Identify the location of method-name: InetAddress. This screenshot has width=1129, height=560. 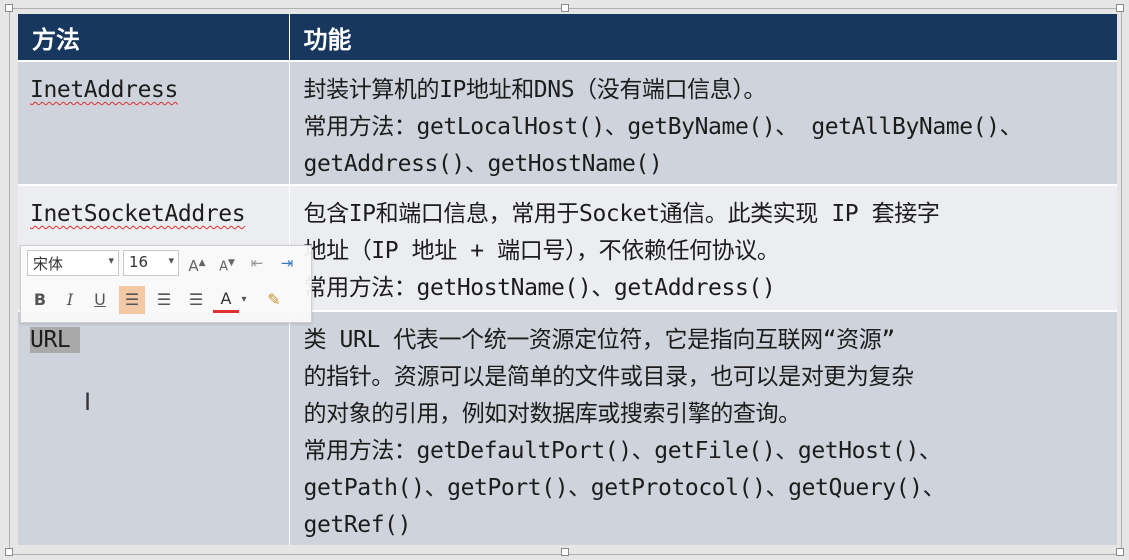
(104, 90).